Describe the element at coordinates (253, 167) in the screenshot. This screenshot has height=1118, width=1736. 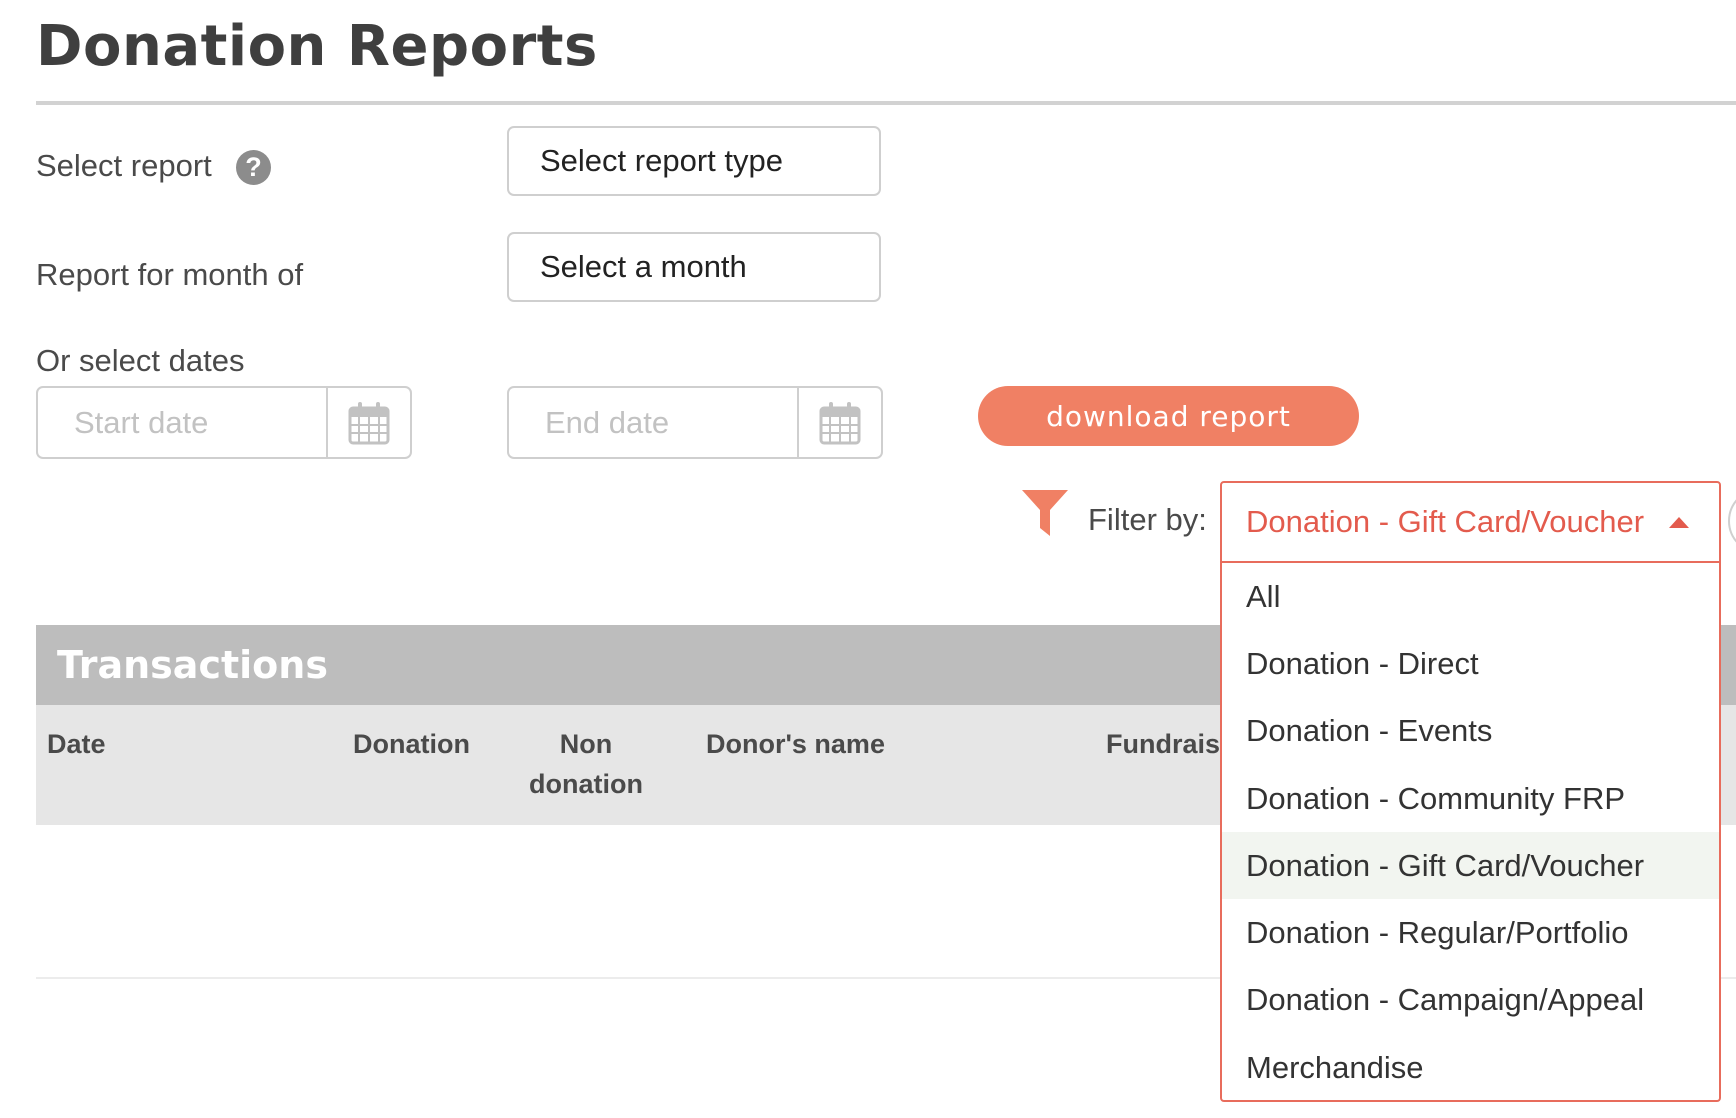
I see `help-icon: ?` at that location.